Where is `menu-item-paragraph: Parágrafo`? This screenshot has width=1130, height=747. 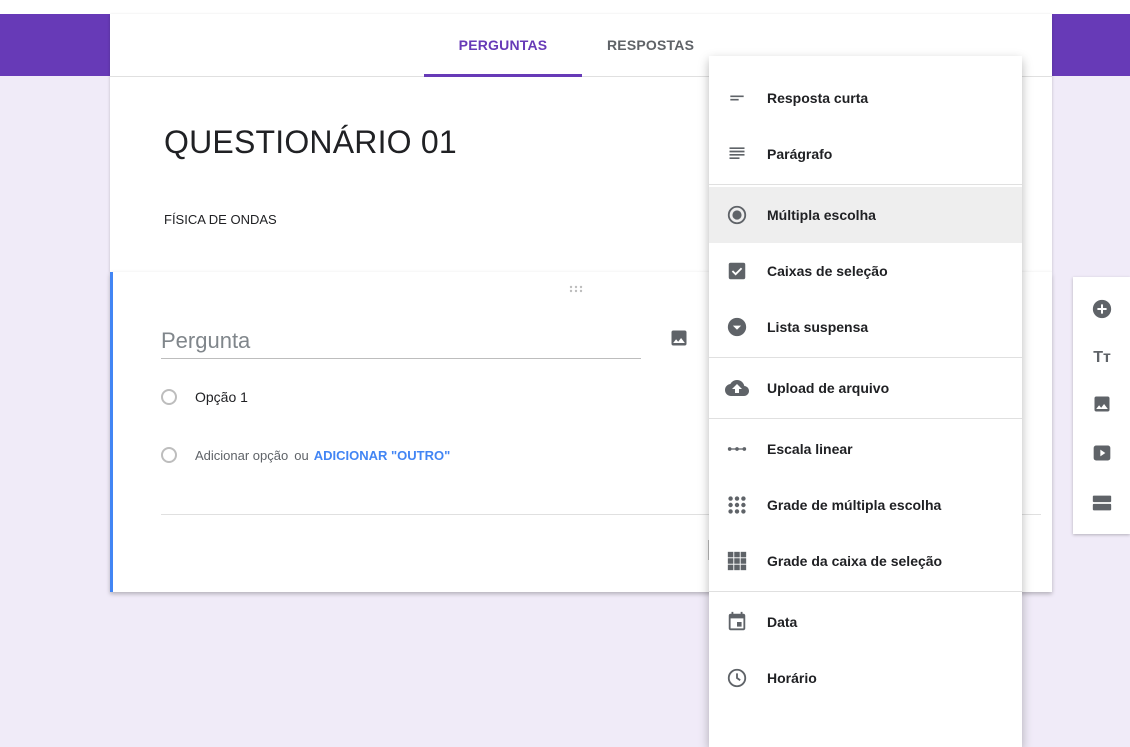 menu-item-paragraph: Parágrafo is located at coordinates (865, 154).